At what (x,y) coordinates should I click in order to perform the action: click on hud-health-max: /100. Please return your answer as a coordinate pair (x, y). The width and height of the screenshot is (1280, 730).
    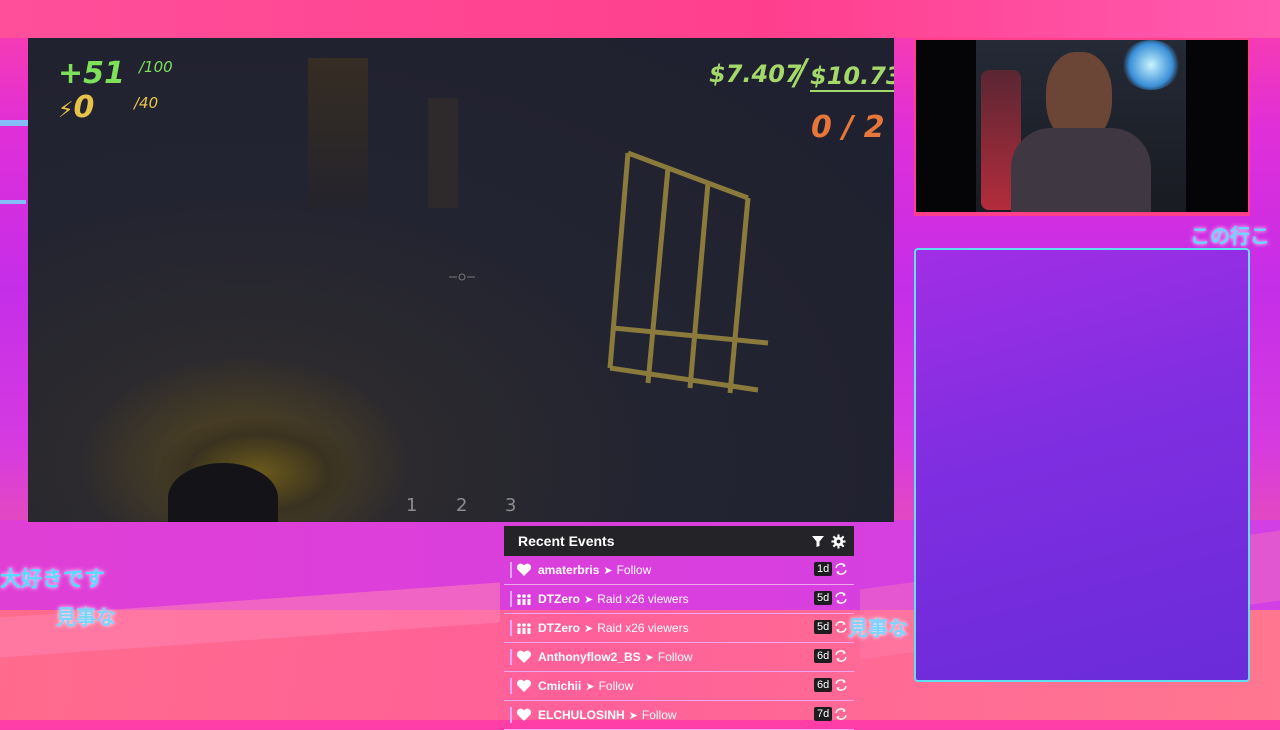
    Looking at the image, I should click on (156, 67).